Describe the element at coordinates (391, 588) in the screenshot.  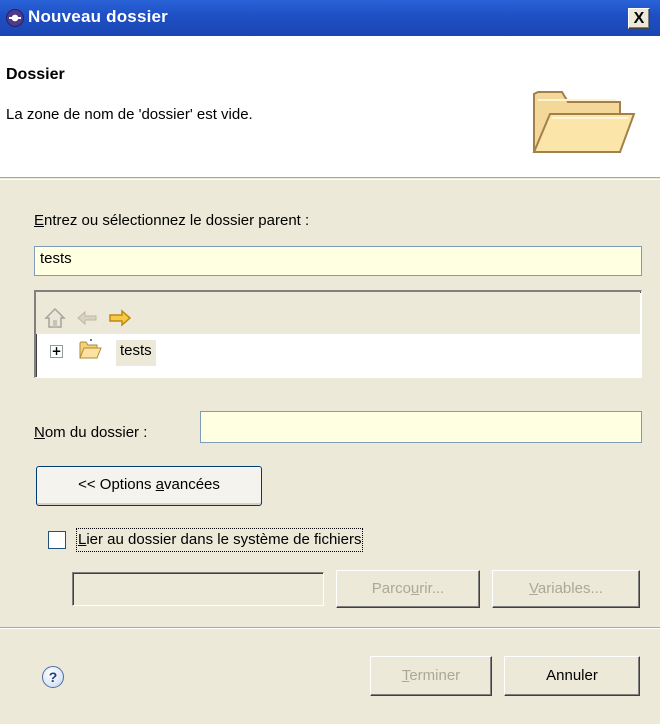
I see `browse-label-pre: Parco` at that location.